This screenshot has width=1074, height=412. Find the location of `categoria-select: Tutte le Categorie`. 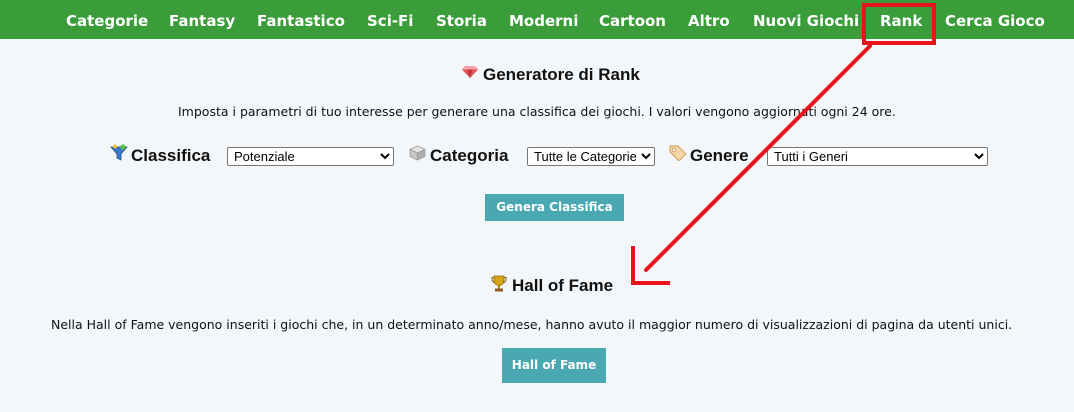

categoria-select: Tutte le Categorie is located at coordinates (591, 156).